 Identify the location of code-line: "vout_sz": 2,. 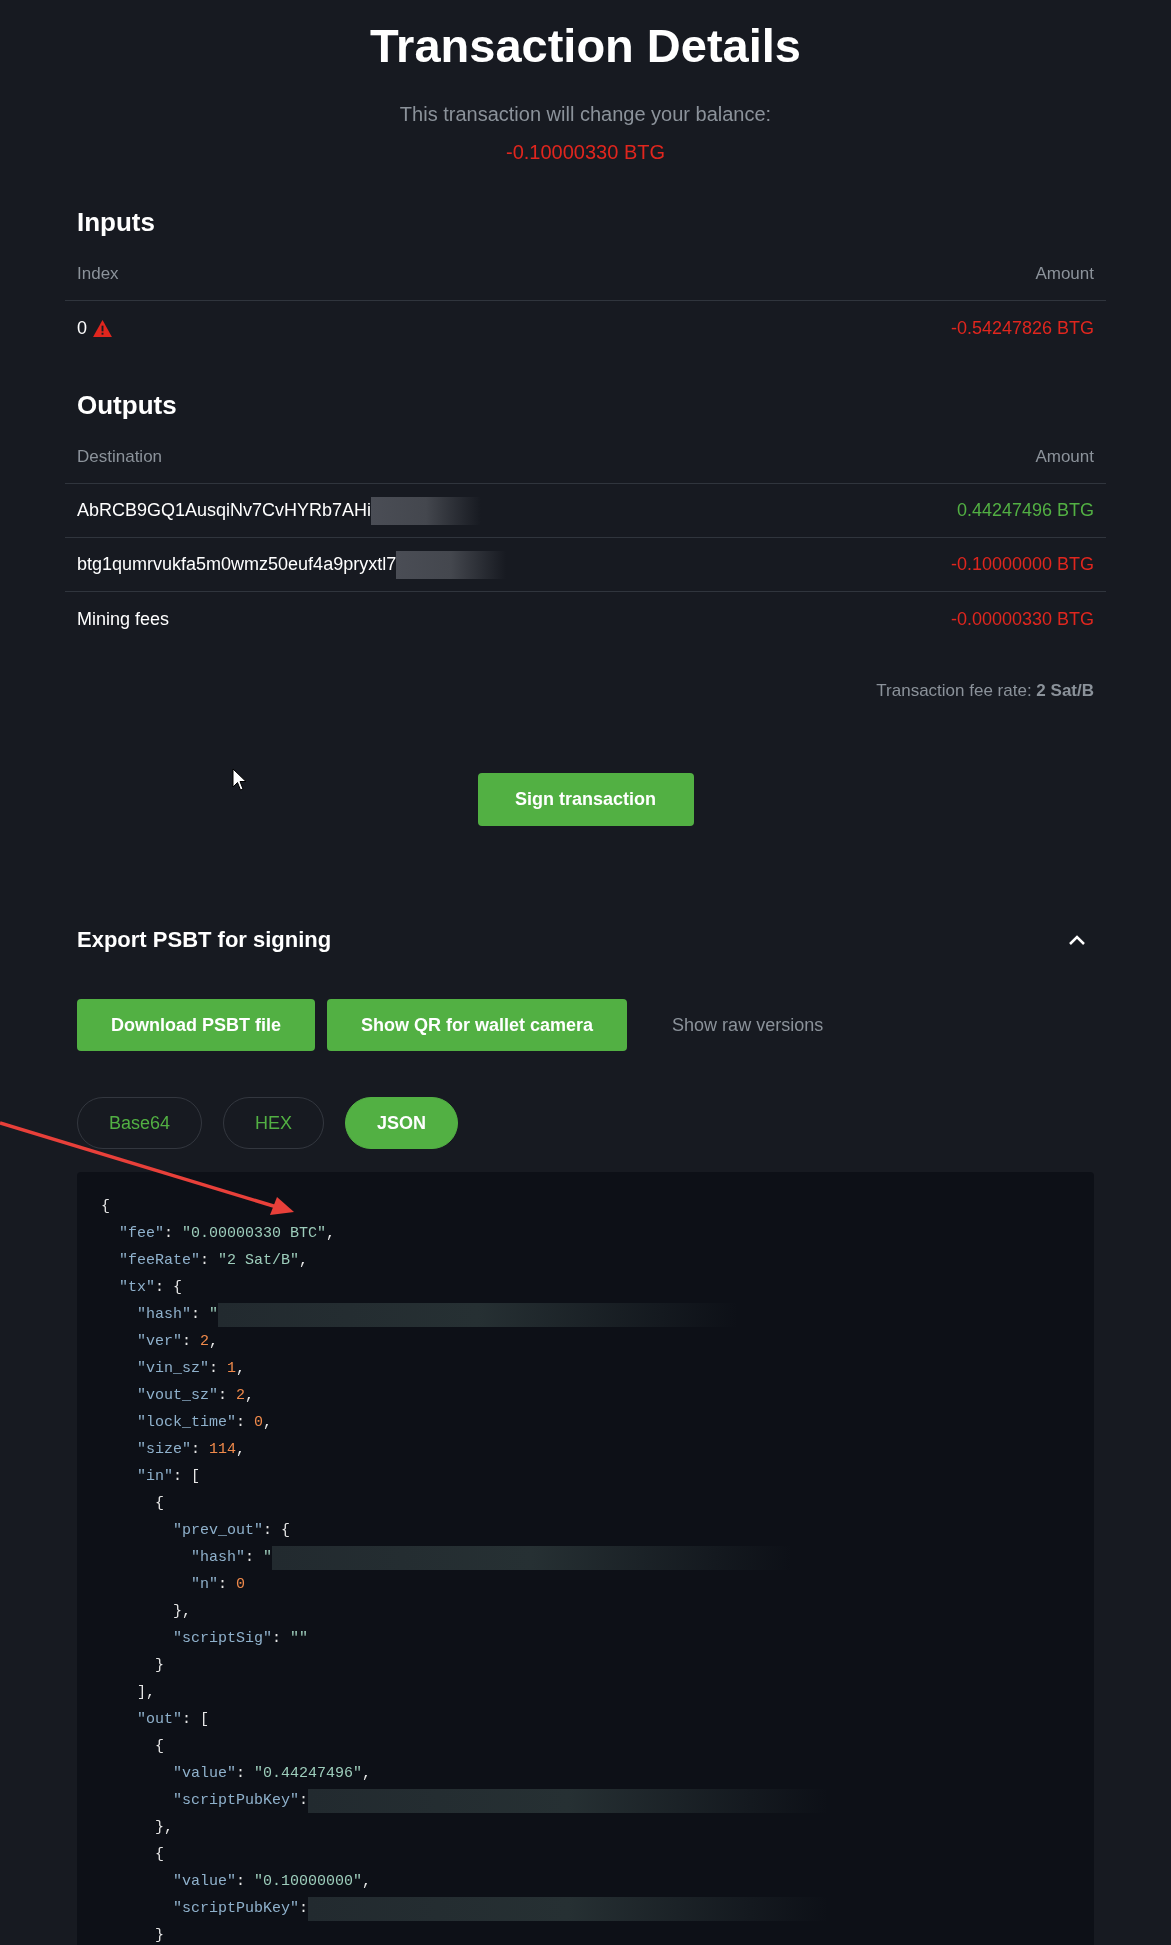
(195, 1396).